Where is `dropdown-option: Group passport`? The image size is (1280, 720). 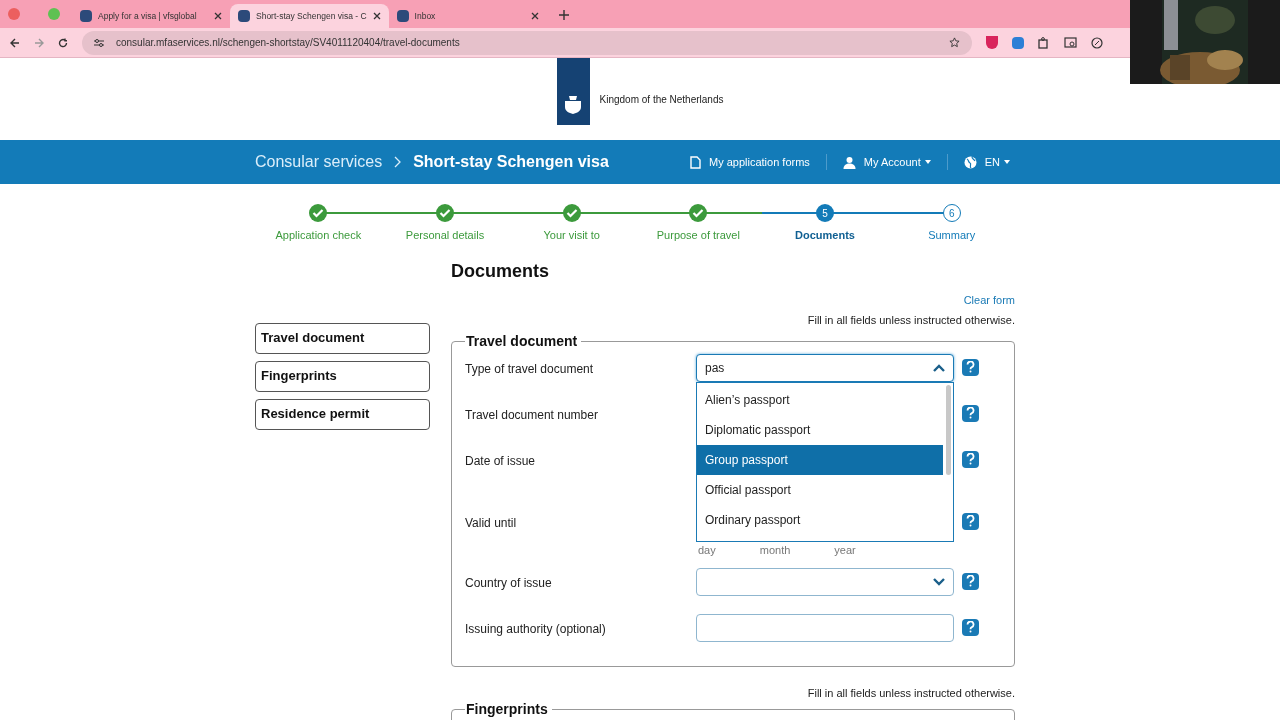
dropdown-option: Group passport is located at coordinates (820, 459).